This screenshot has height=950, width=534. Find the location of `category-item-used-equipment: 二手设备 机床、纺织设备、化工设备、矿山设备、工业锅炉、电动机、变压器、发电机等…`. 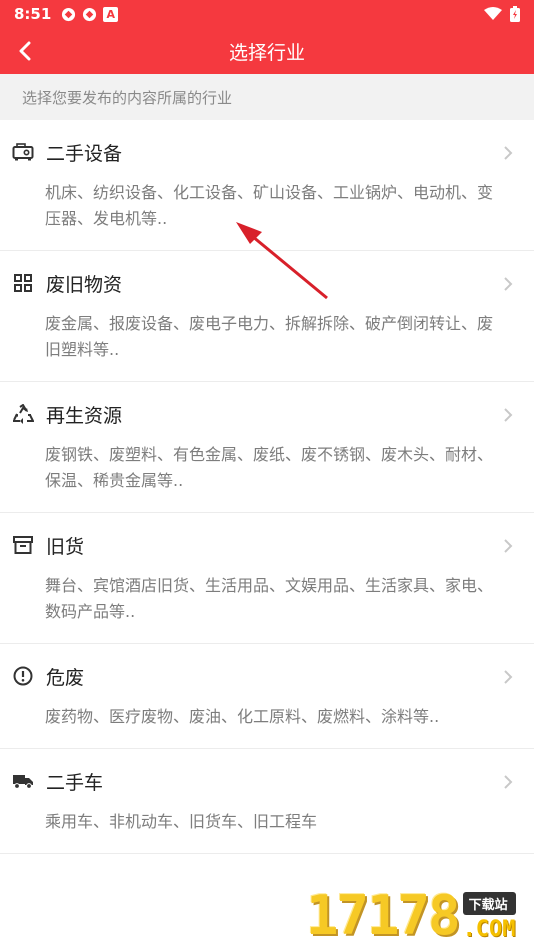

category-item-used-equipment: 二手设备 机床、纺织设备、化工设备、矿山设备、工业锅炉、电动机、变压器、发电机等… is located at coordinates (267, 185).